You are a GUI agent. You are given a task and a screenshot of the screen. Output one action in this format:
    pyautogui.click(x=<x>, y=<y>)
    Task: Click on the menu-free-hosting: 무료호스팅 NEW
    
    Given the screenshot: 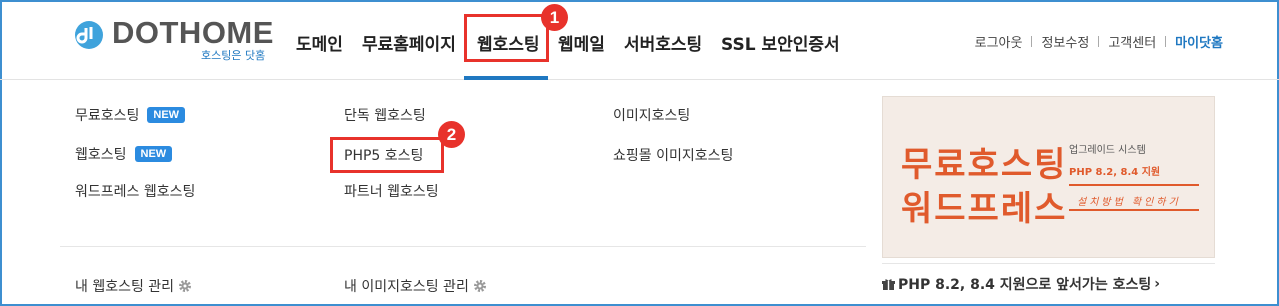 What is the action you would take?
    pyautogui.click(x=130, y=115)
    